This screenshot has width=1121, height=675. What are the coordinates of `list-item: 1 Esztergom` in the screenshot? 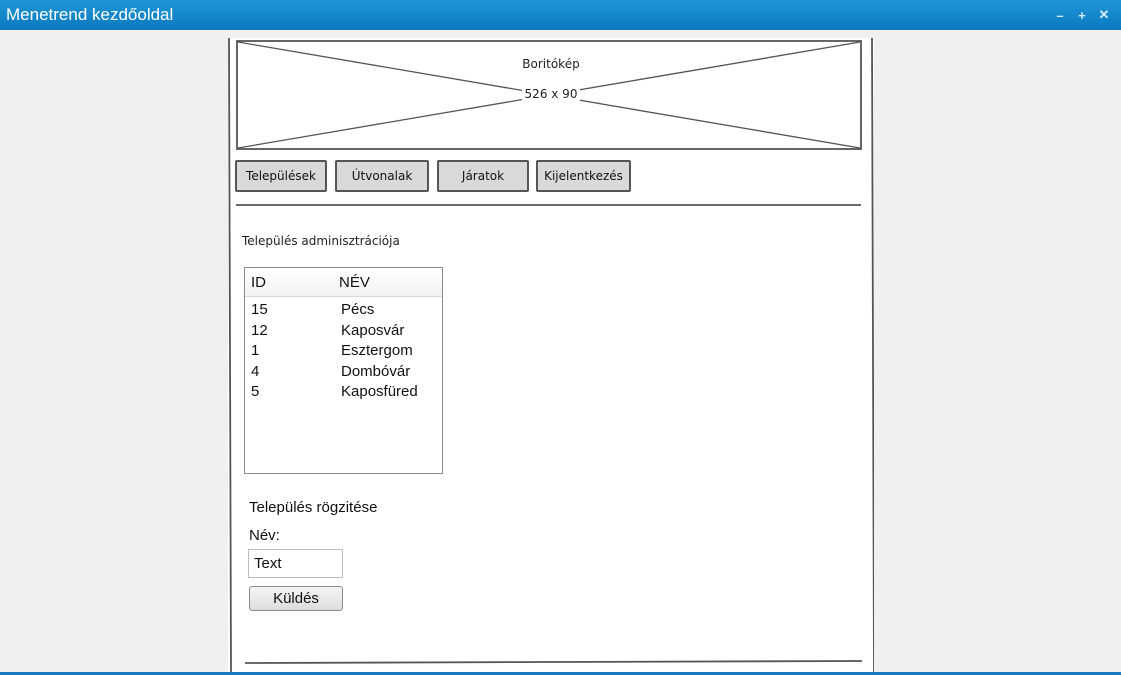 It's located at (343, 351).